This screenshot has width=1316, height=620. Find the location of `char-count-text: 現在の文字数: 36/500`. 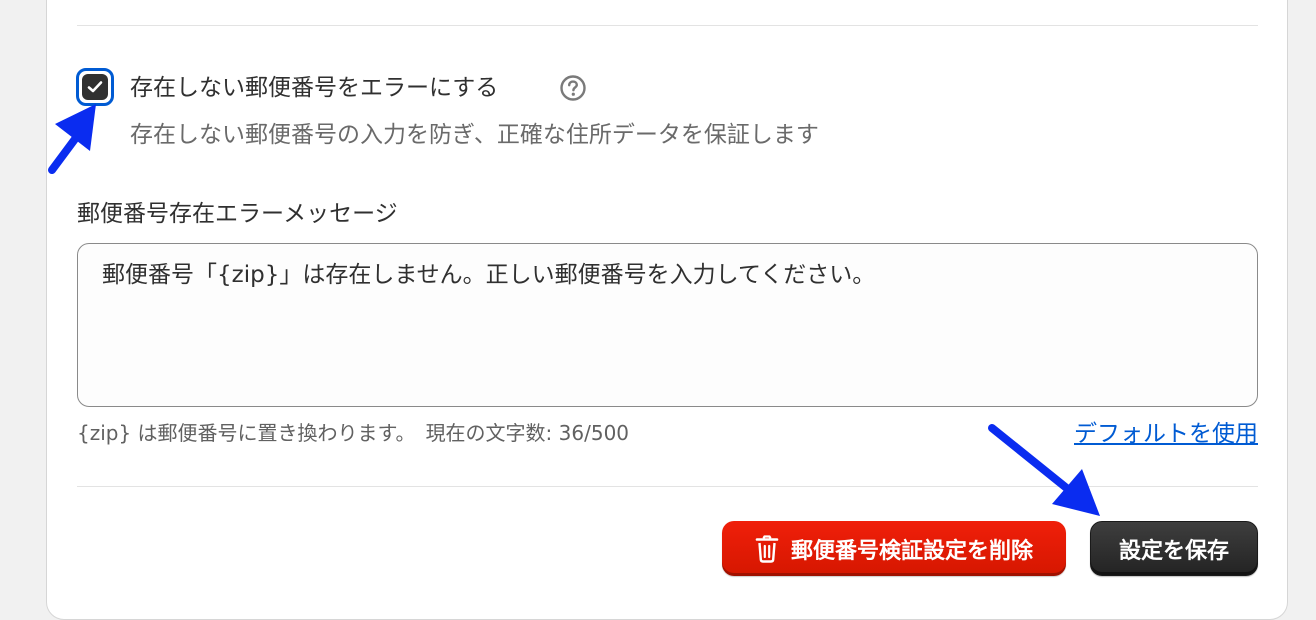

char-count-text: 現在の文字数: 36/500 is located at coordinates (527, 433).